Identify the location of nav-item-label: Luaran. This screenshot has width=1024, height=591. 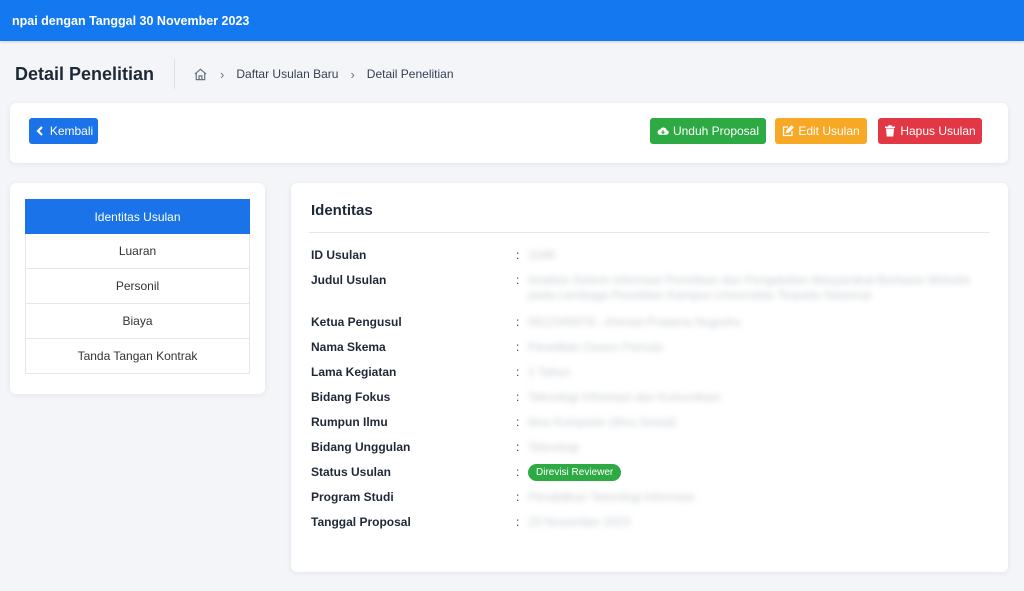
(137, 251).